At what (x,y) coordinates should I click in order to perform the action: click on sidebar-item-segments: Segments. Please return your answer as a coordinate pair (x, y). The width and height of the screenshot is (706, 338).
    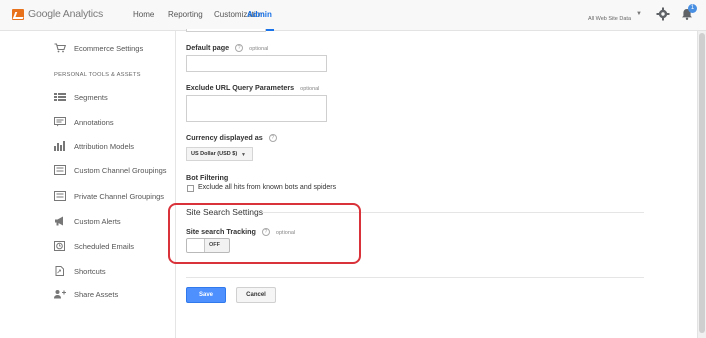
    Looking at the image, I should click on (81, 97).